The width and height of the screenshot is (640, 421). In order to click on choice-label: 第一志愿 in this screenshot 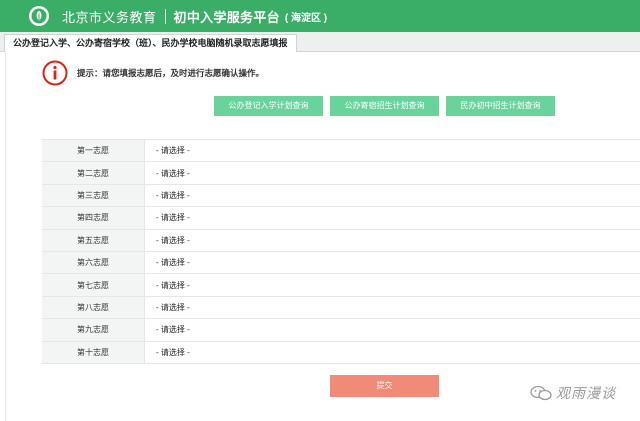, I will do `click(93, 151)`.